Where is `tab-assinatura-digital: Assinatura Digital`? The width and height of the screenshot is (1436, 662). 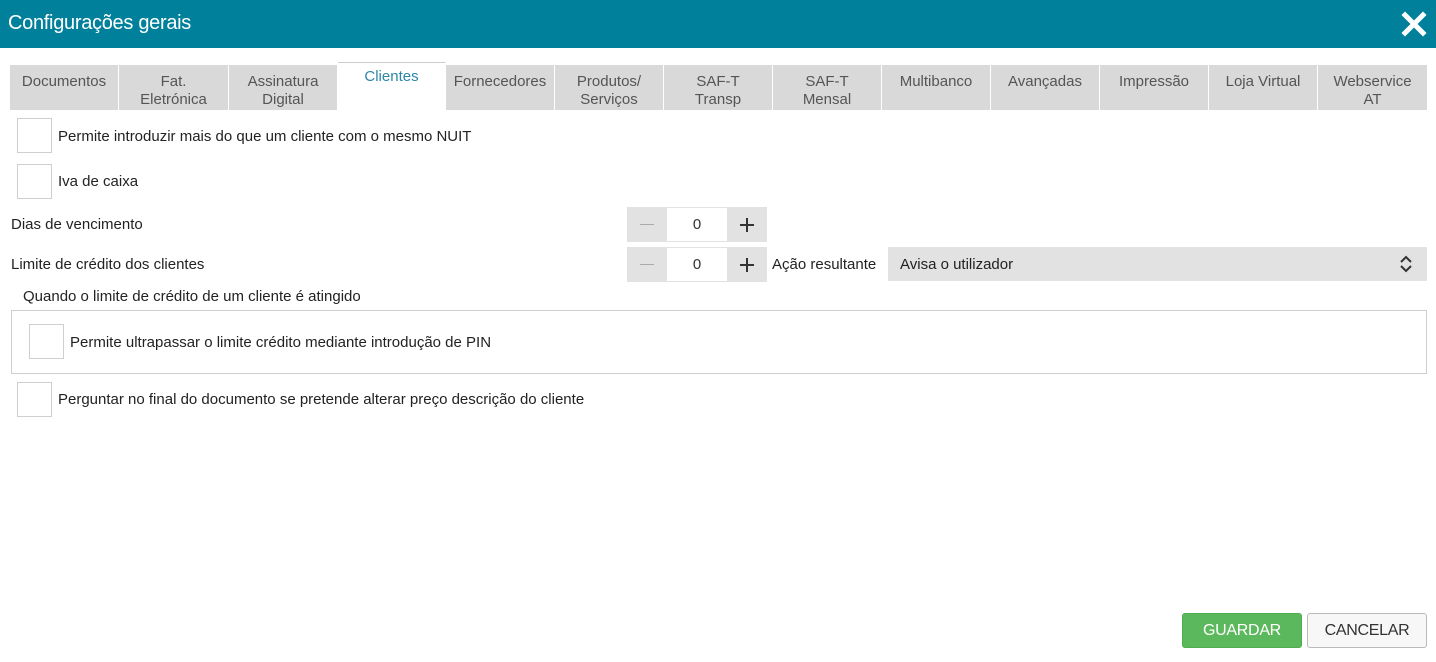 tab-assinatura-digital: Assinatura Digital is located at coordinates (283, 87).